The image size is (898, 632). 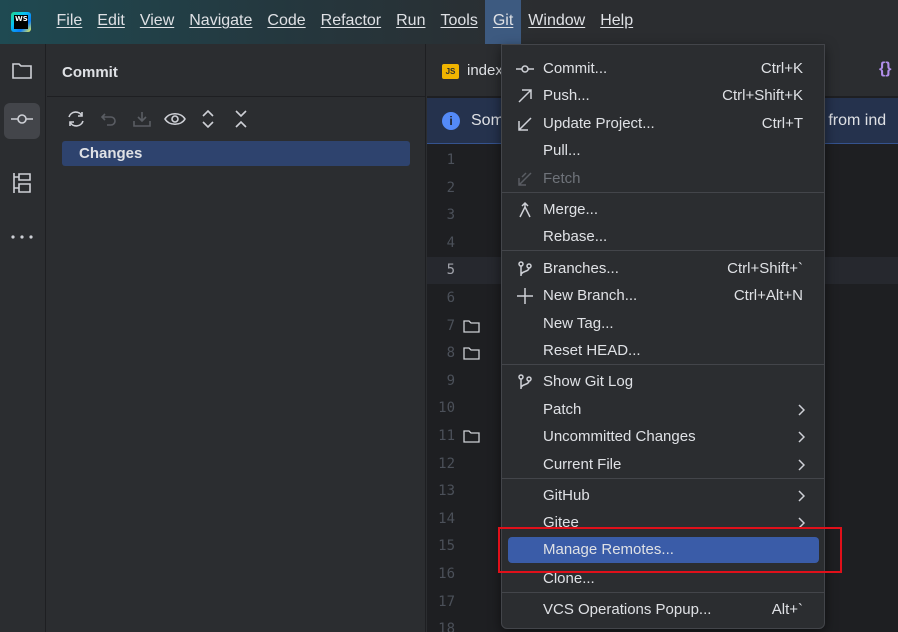 I want to click on banner-text: Som, so click(x=487, y=120).